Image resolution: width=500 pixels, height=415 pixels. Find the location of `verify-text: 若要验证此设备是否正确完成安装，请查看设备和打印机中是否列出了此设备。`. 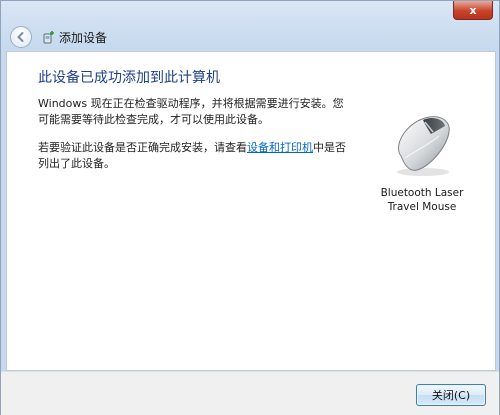

verify-text: 若要验证此设备是否正确完成安装，请查看设备和打印机中是否列出了此设备。 is located at coordinates (193, 156).